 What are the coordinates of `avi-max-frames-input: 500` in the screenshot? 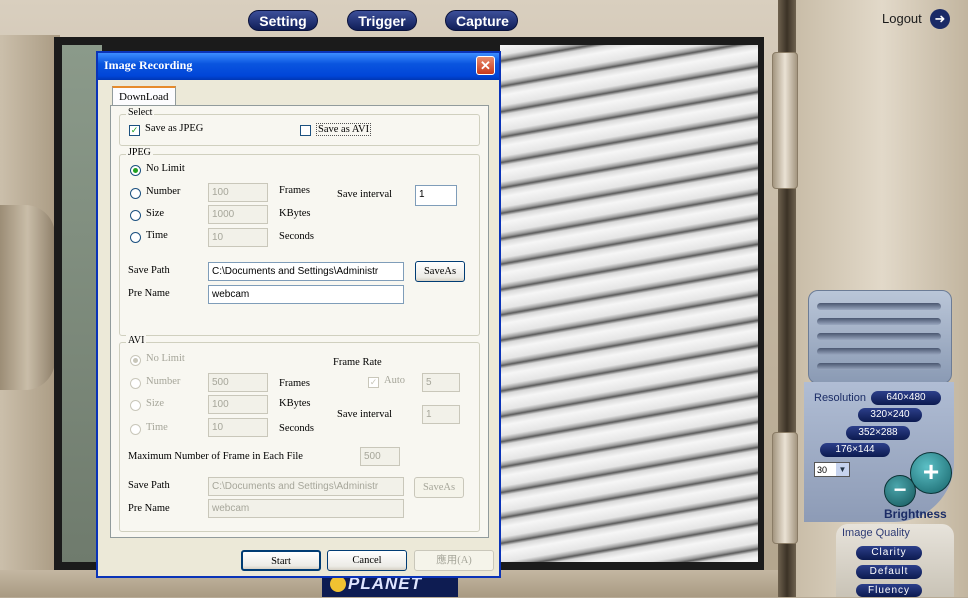 It's located at (380, 456).